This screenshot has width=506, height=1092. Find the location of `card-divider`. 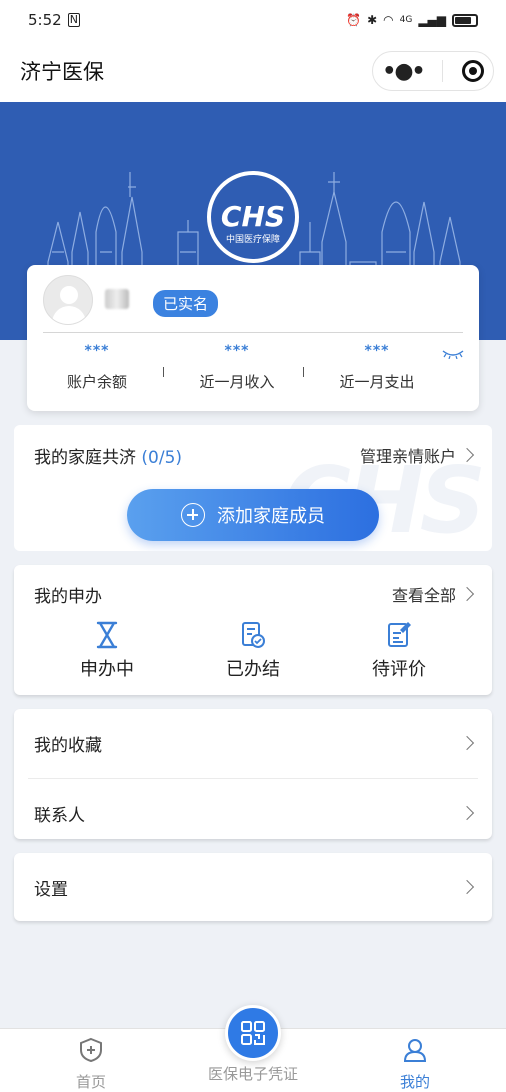

card-divider is located at coordinates (253, 332).